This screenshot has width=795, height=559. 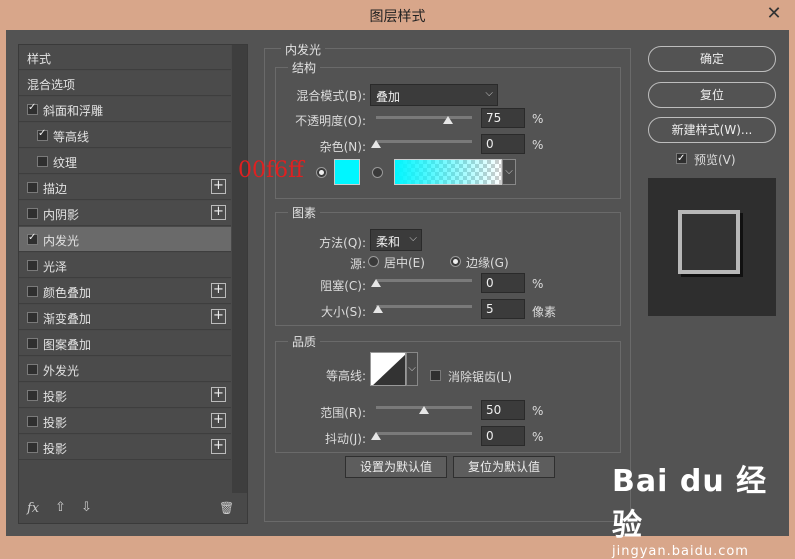 What do you see at coordinates (133, 510) in the screenshot?
I see `styles-toolbar: fx ⇧ ⇩ 🗑` at bounding box center [133, 510].